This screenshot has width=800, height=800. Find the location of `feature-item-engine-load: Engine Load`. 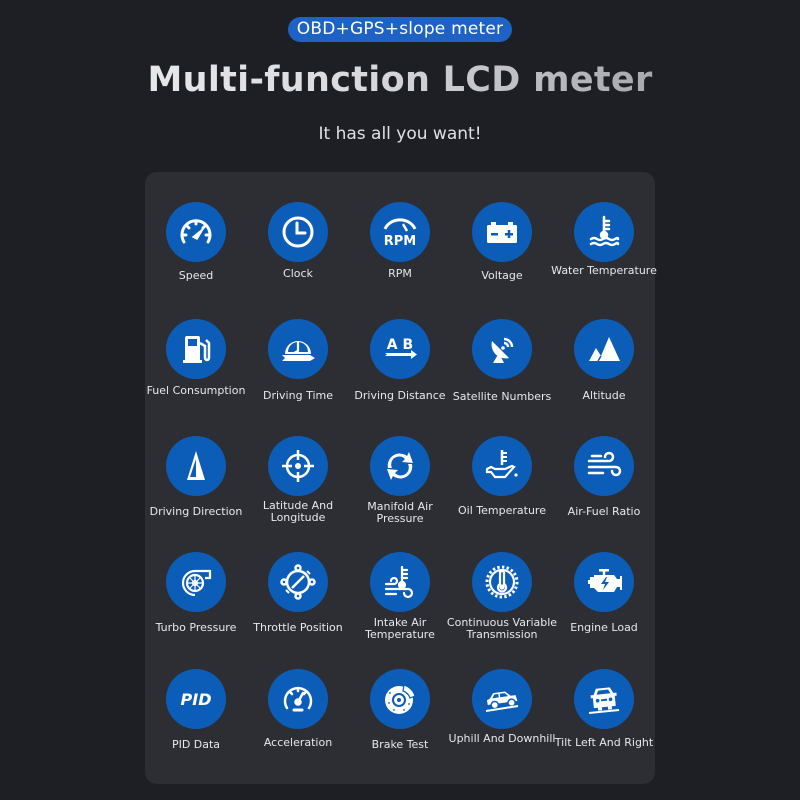

feature-item-engine-load: Engine Load is located at coordinates (604, 578).